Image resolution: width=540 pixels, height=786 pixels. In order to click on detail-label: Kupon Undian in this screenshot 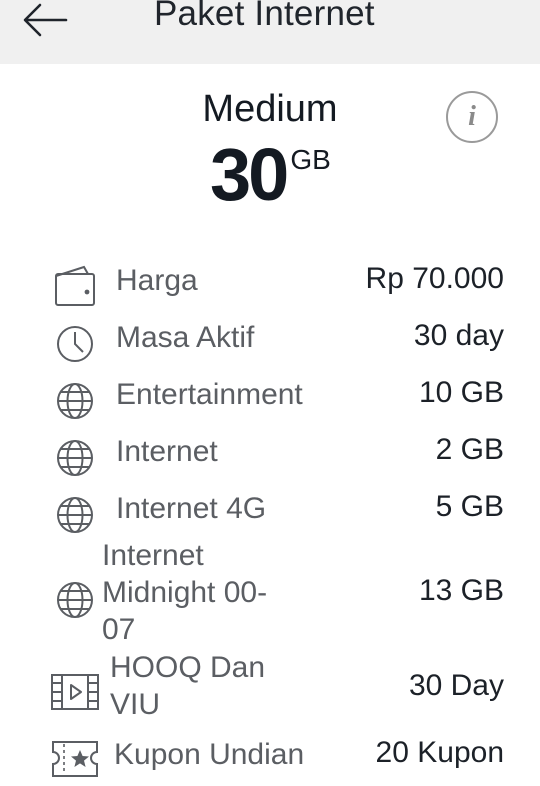, I will do `click(209, 754)`.